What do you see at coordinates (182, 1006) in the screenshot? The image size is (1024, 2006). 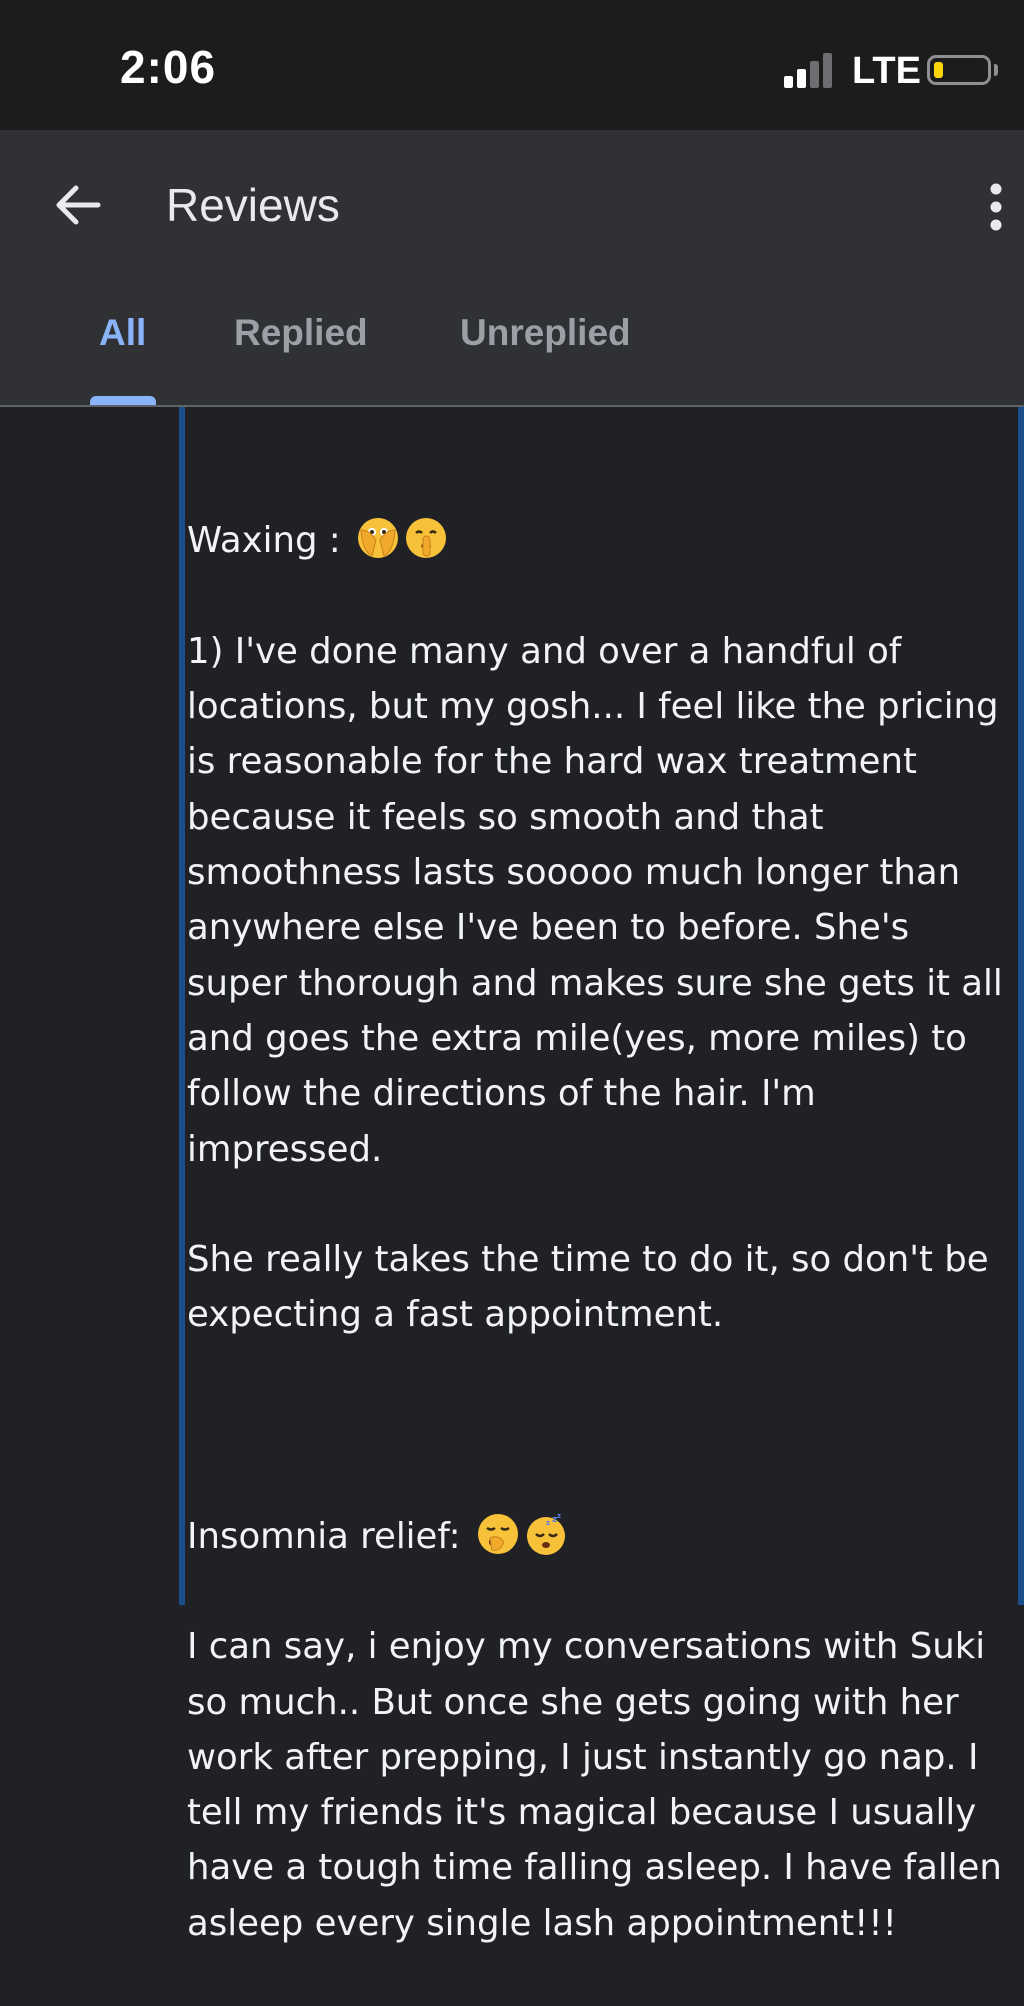 I see `review-border-left` at bounding box center [182, 1006].